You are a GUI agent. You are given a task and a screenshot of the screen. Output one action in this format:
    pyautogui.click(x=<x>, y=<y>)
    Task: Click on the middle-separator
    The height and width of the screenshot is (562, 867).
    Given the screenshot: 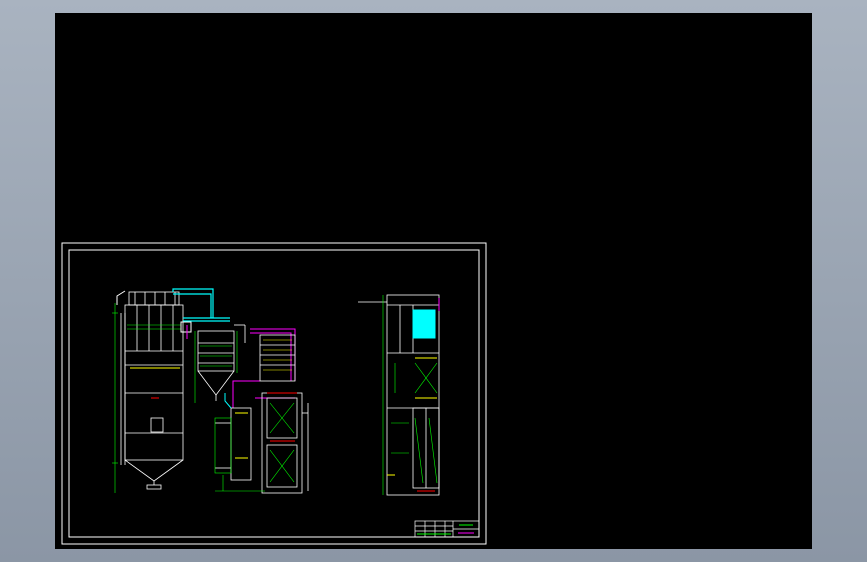 What is the action you would take?
    pyautogui.click(x=221, y=362)
    